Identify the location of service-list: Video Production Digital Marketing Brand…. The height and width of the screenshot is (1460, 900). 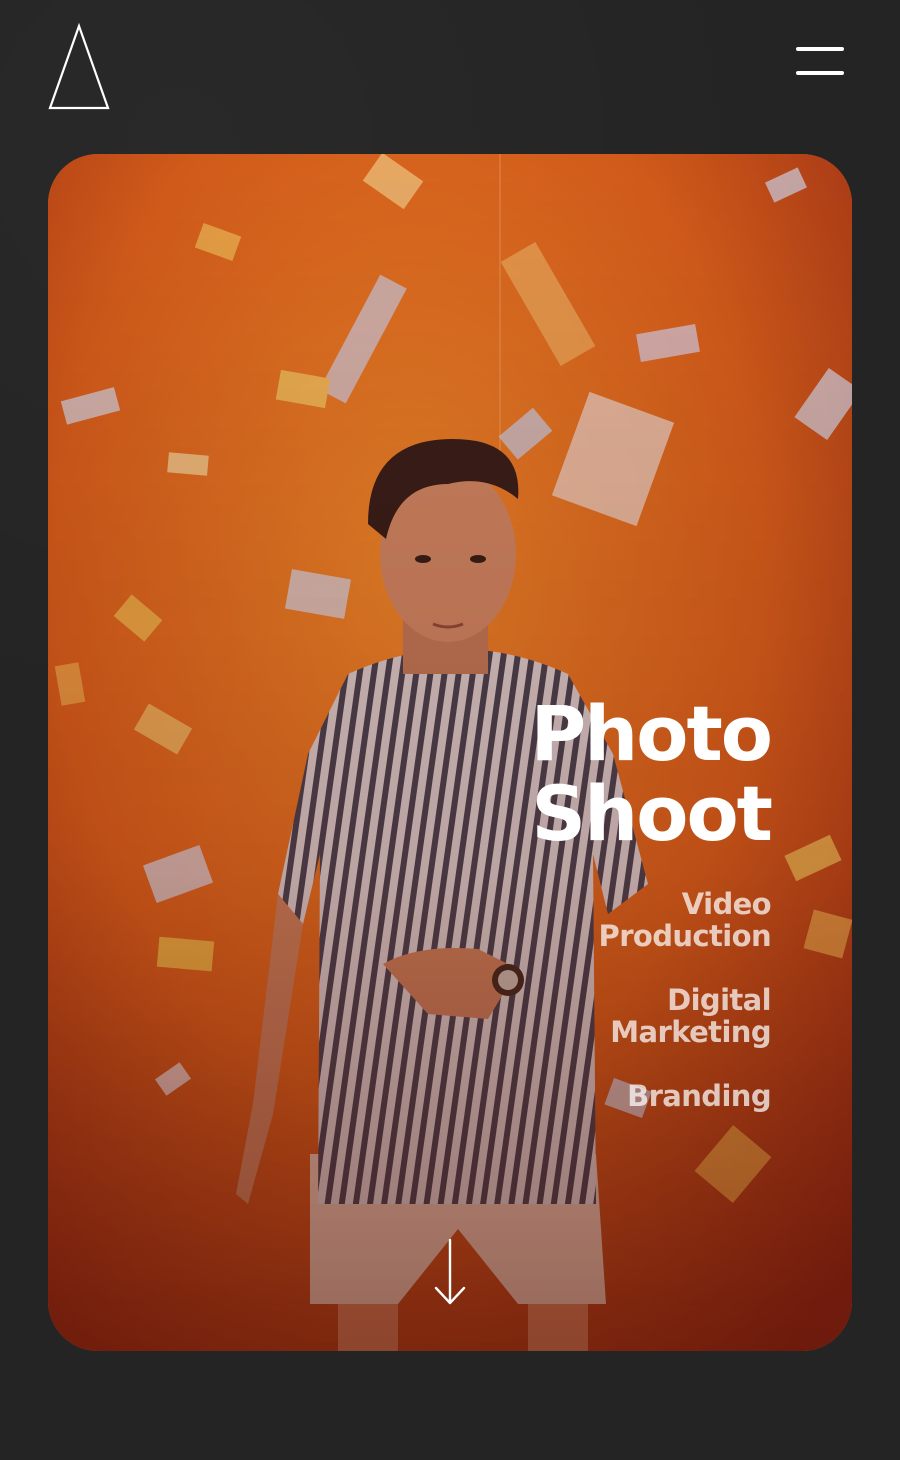
(631, 1000).